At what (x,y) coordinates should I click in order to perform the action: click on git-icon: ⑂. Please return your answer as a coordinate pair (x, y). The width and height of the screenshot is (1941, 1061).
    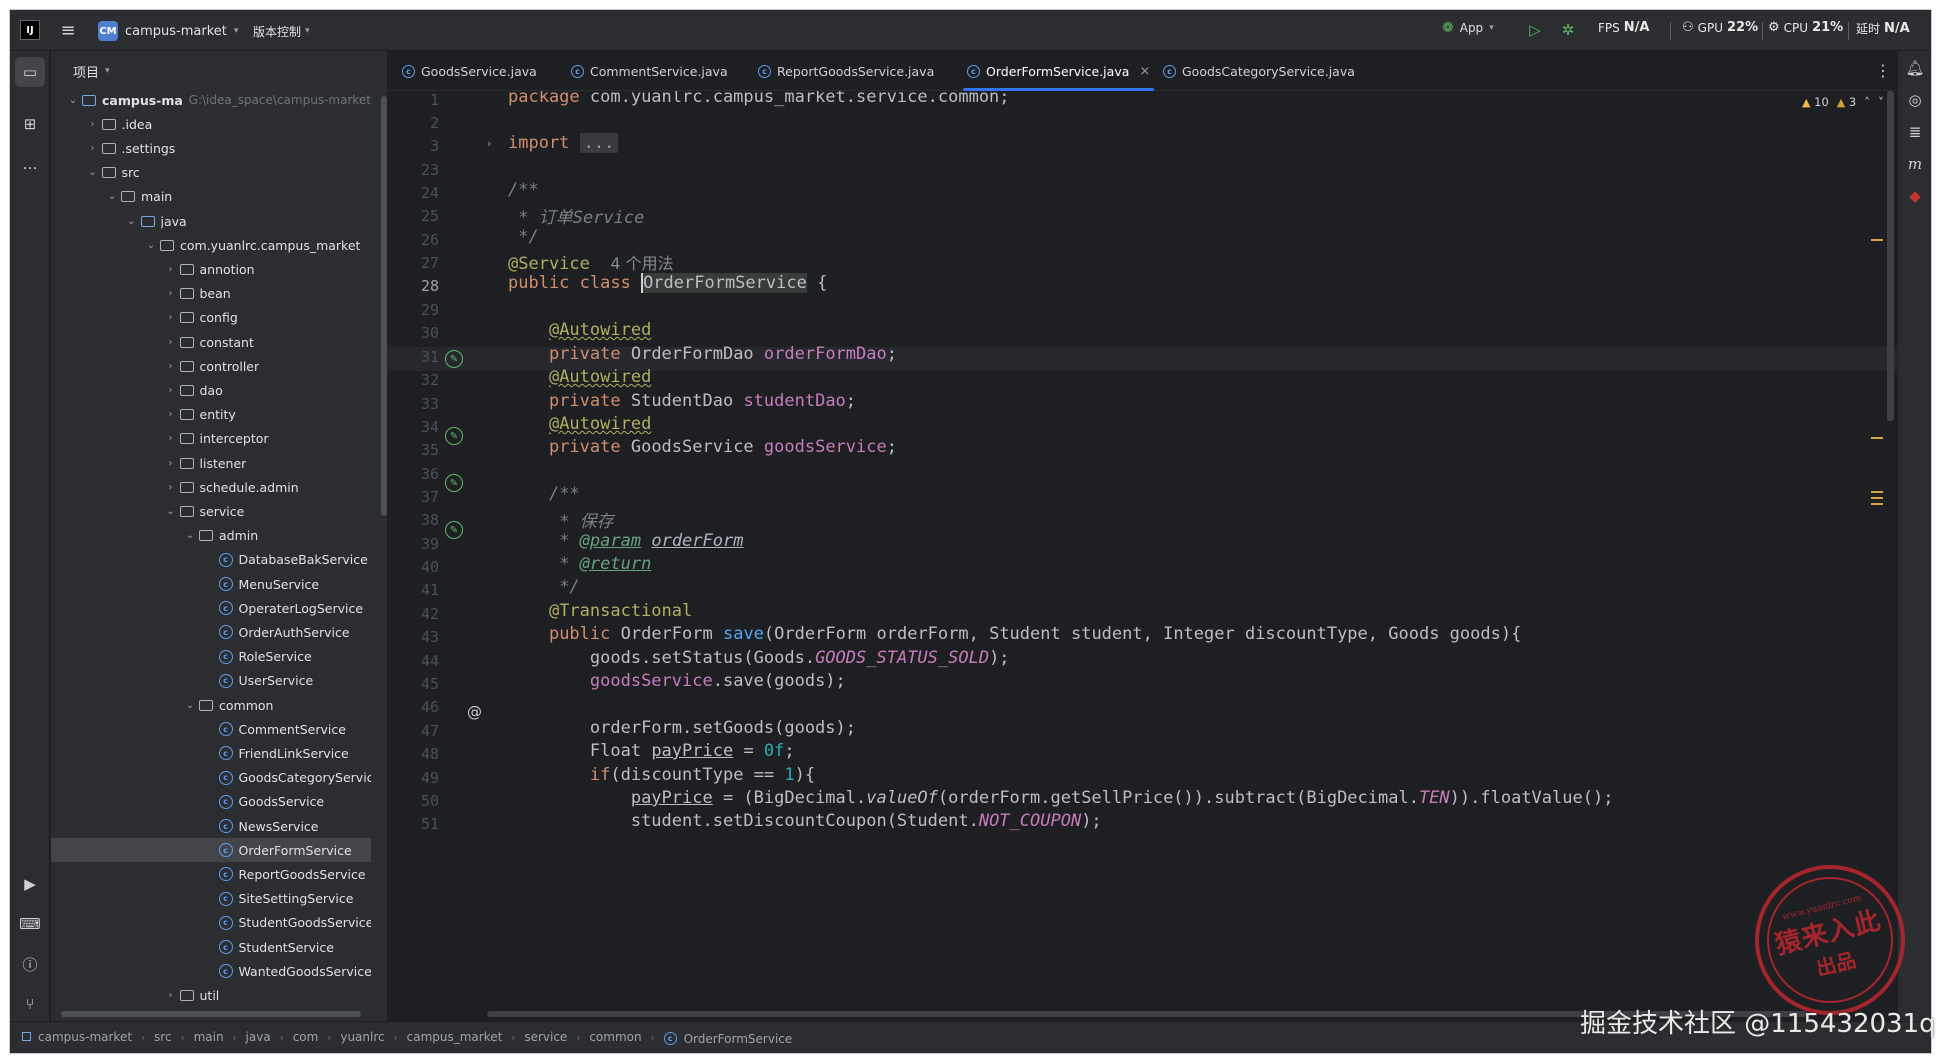
    Looking at the image, I should click on (30, 1004).